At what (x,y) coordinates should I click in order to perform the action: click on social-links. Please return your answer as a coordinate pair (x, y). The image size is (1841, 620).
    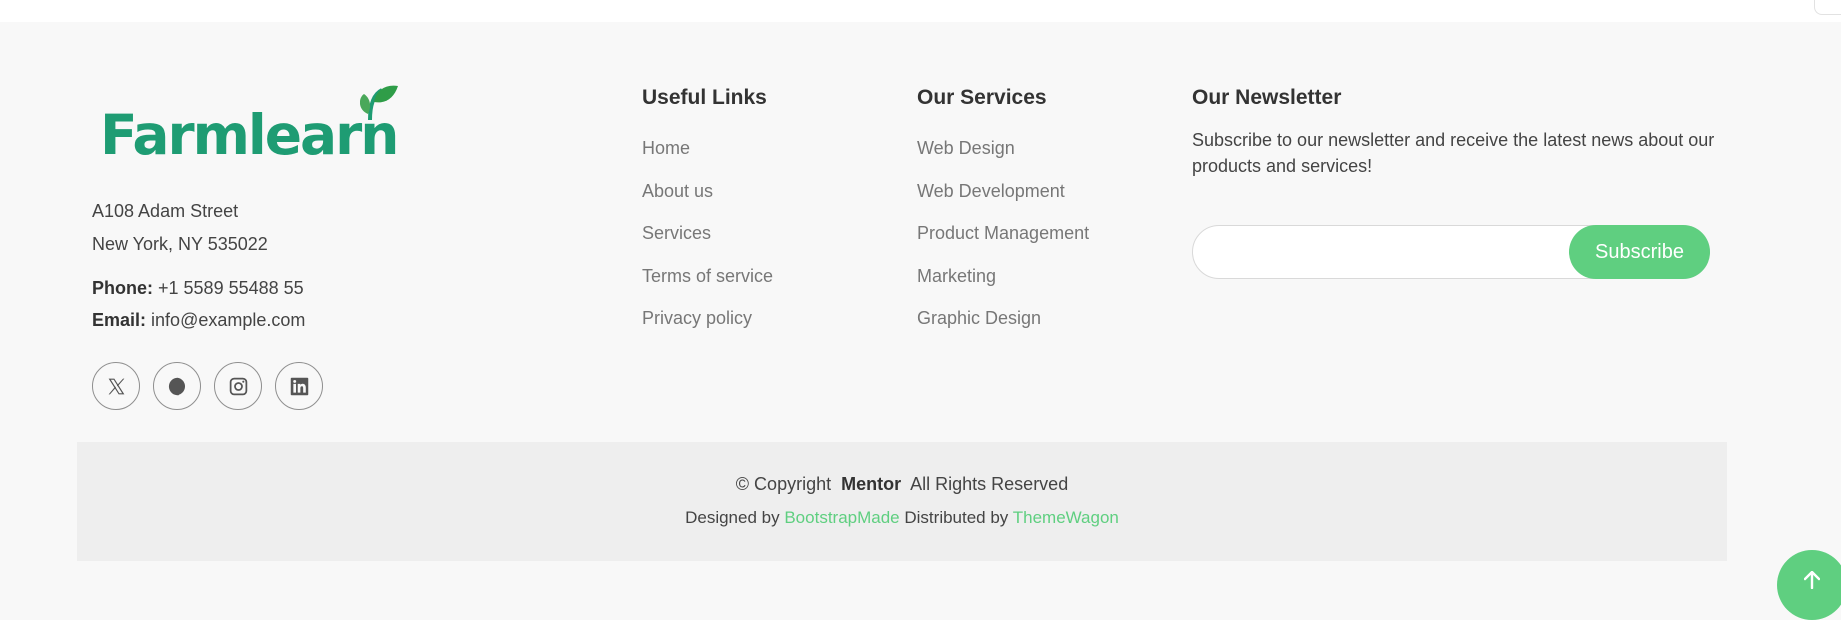
    Looking at the image, I should click on (207, 386).